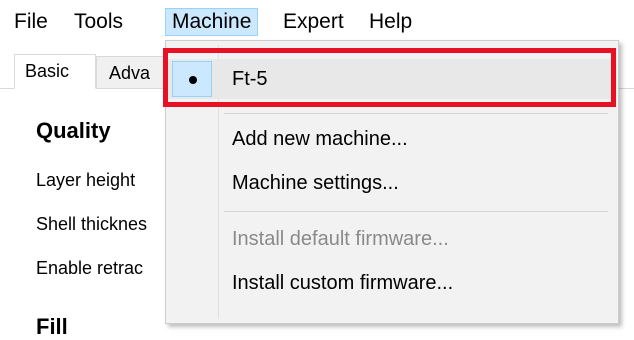 This screenshot has width=634, height=340. I want to click on highlight-annotation, so click(389, 77).